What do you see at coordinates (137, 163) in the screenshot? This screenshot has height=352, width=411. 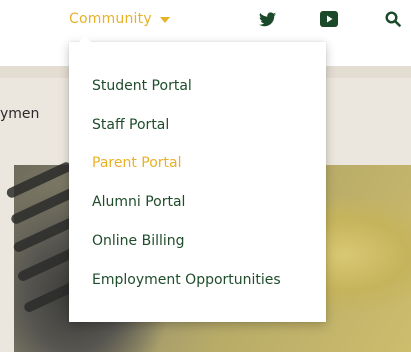 I see `menu-item-parent-portal: Parent Portal` at bounding box center [137, 163].